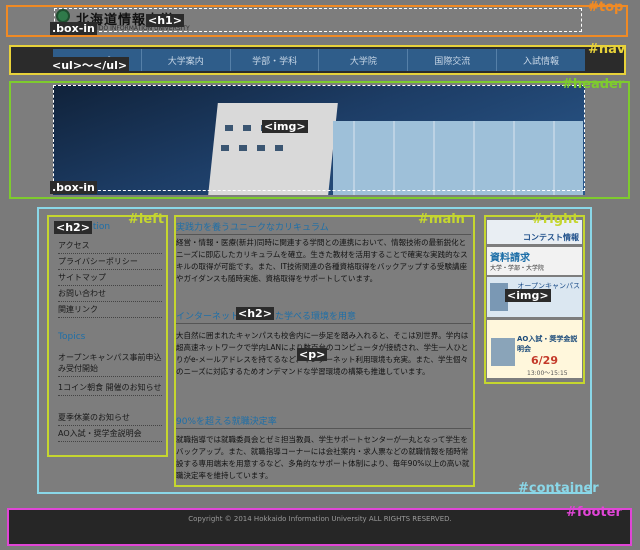 The height and width of the screenshot is (550, 640). I want to click on nav-item-graduate: 大学院, so click(364, 60).